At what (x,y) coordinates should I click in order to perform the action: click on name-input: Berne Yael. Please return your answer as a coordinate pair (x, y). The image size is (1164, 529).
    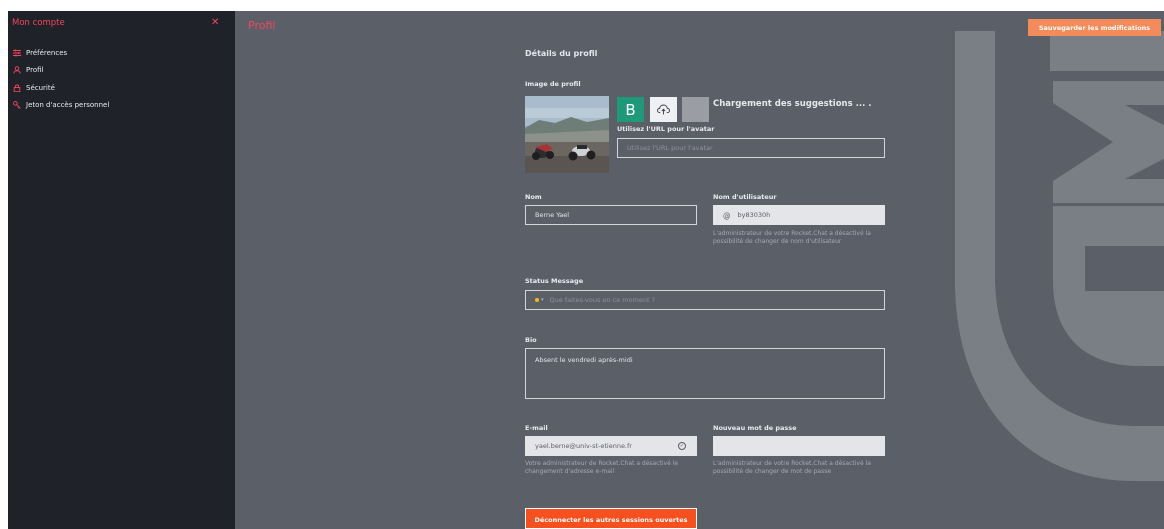
    Looking at the image, I should click on (611, 215).